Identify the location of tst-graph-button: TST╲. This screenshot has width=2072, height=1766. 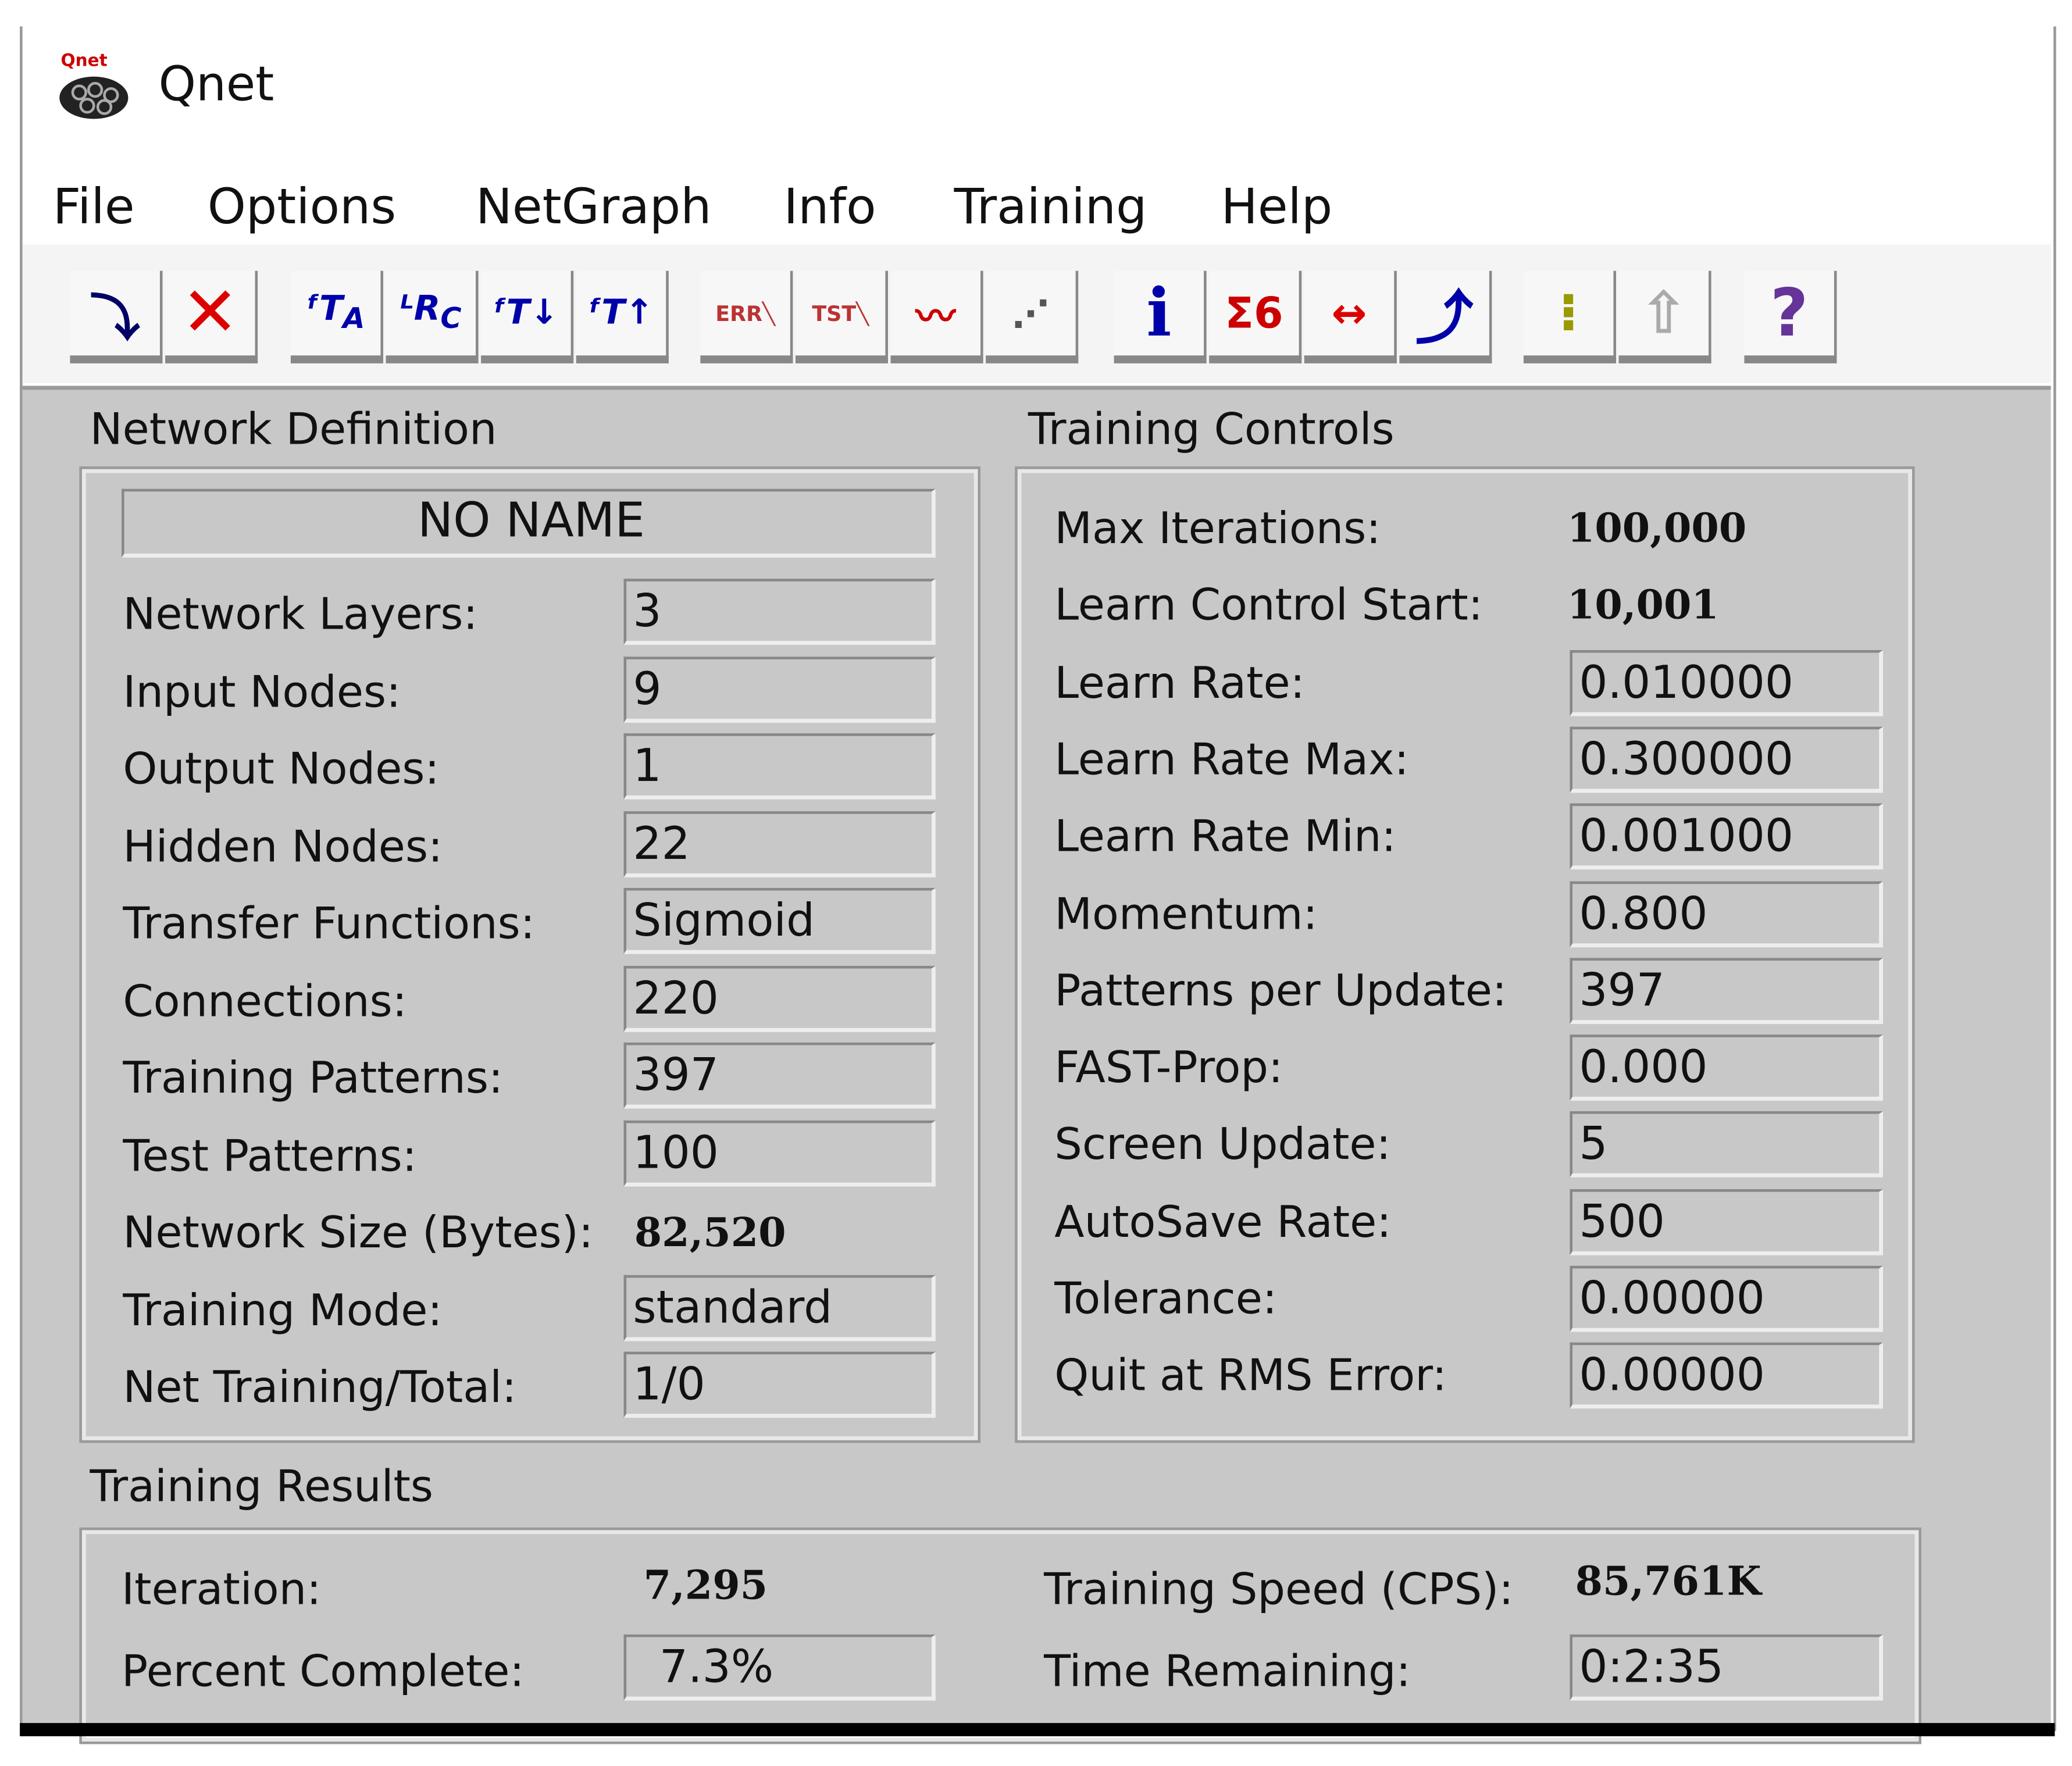
(841, 316).